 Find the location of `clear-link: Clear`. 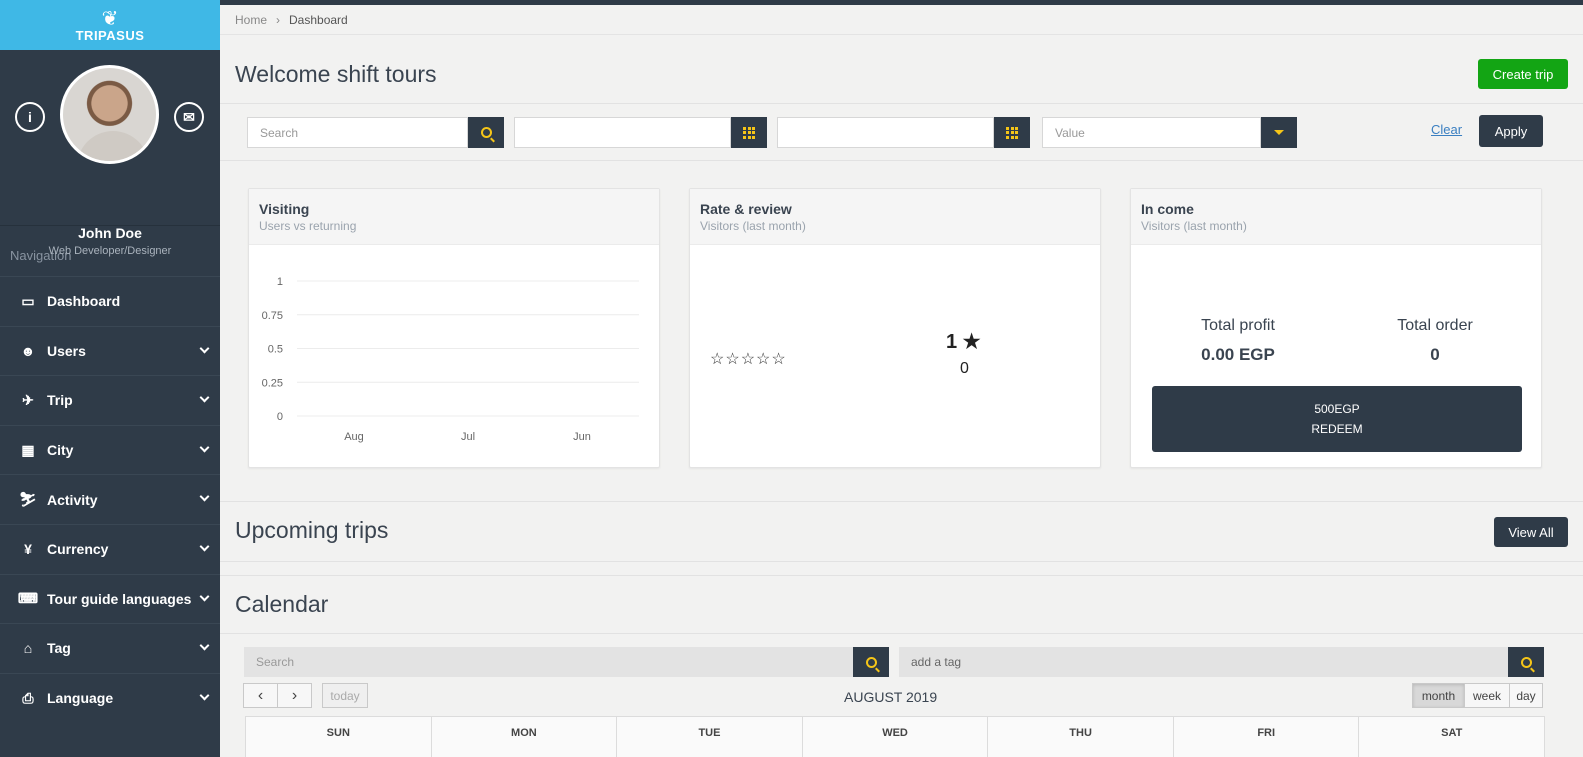

clear-link: Clear is located at coordinates (1446, 129).